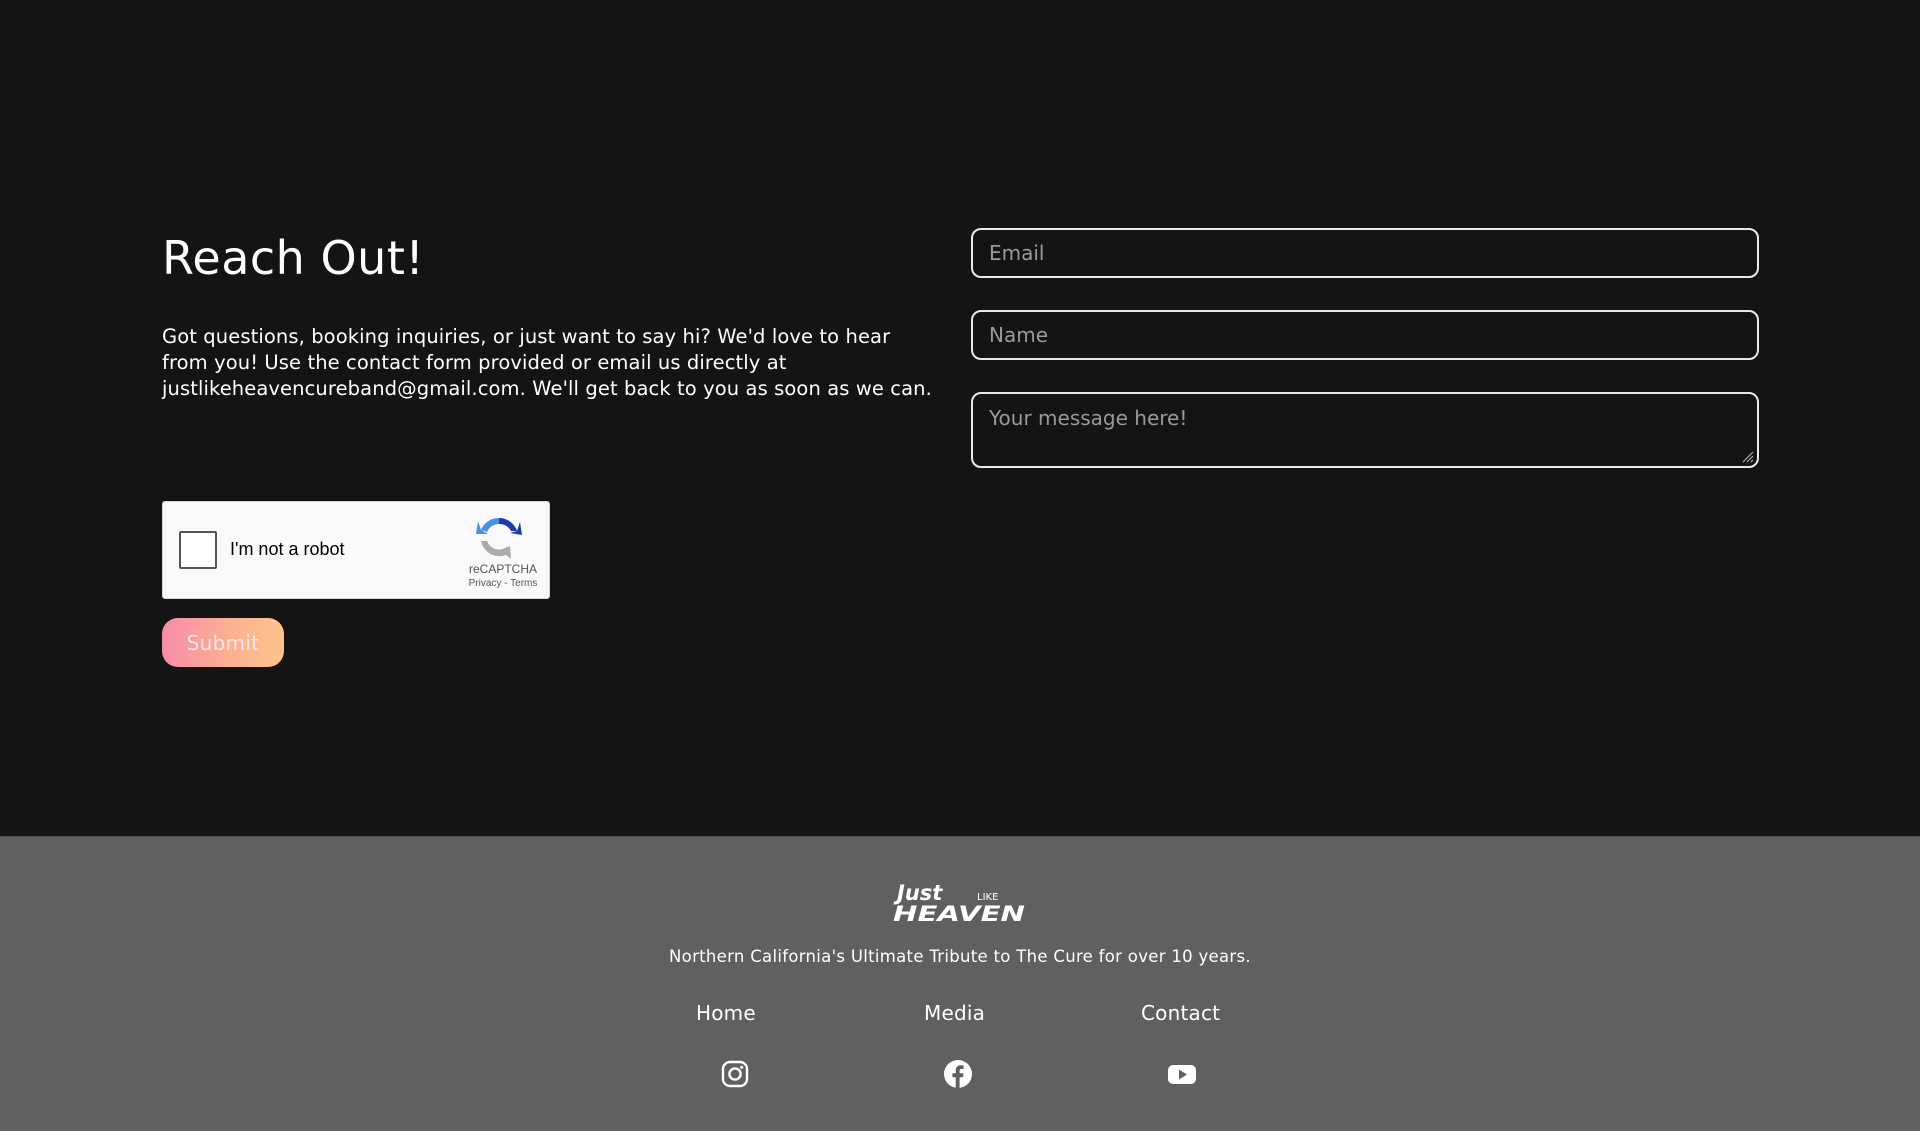  Describe the element at coordinates (1019, 335) in the screenshot. I see `name-field-placeholder: Name` at that location.